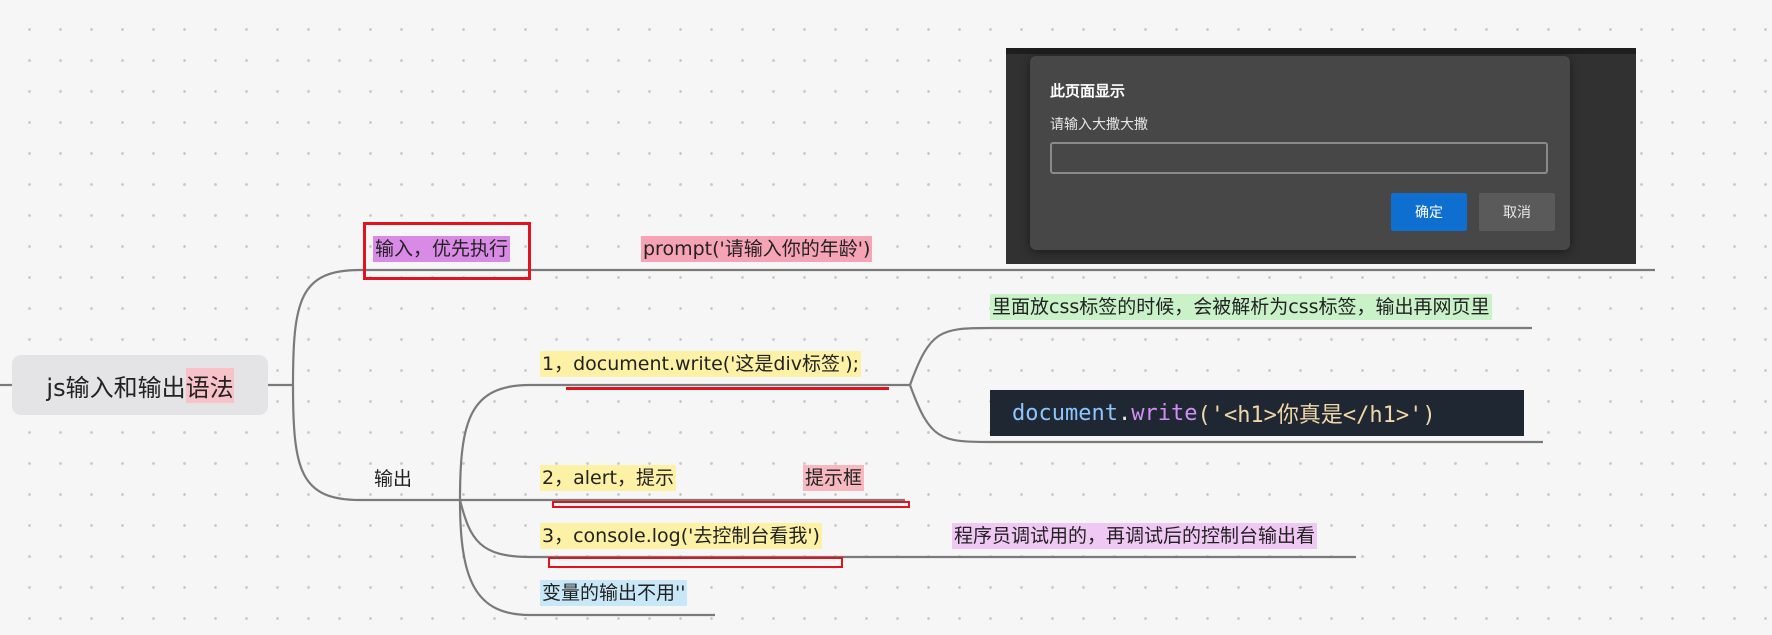 Image resolution: width=1772 pixels, height=635 pixels. I want to click on dialog-cancel-button: 取消, so click(1517, 212).